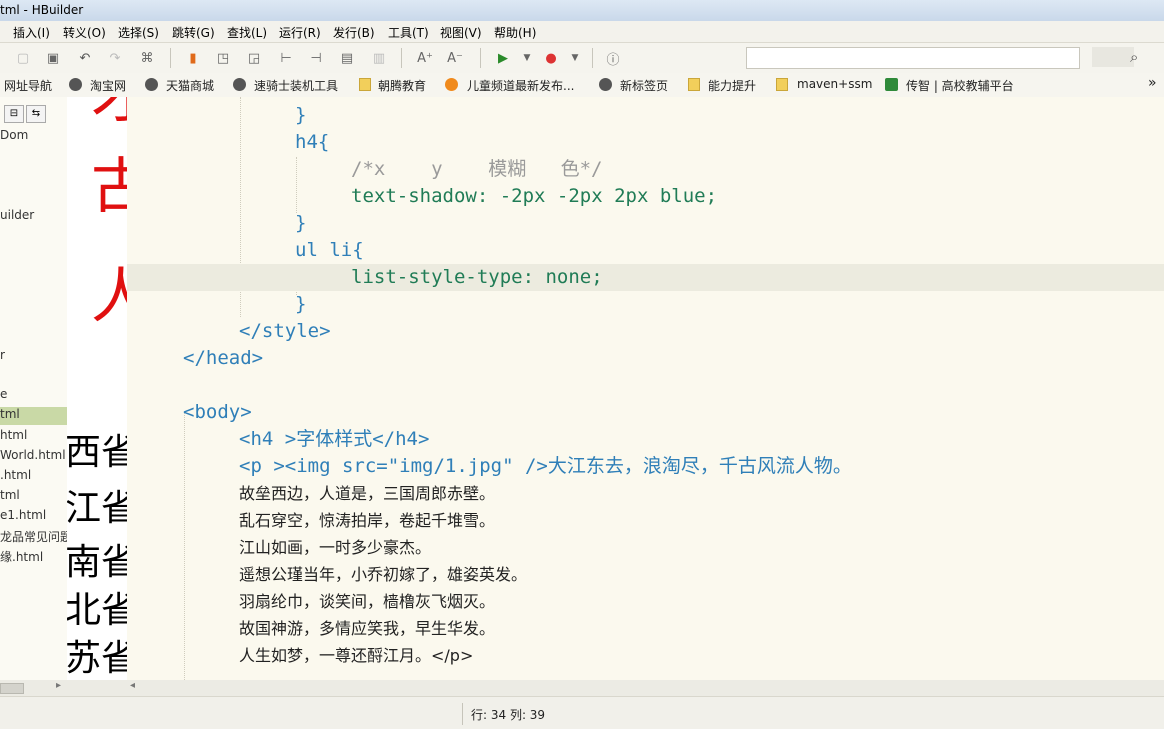  What do you see at coordinates (23, 58) in the screenshot?
I see `new-file-icon: ▢` at bounding box center [23, 58].